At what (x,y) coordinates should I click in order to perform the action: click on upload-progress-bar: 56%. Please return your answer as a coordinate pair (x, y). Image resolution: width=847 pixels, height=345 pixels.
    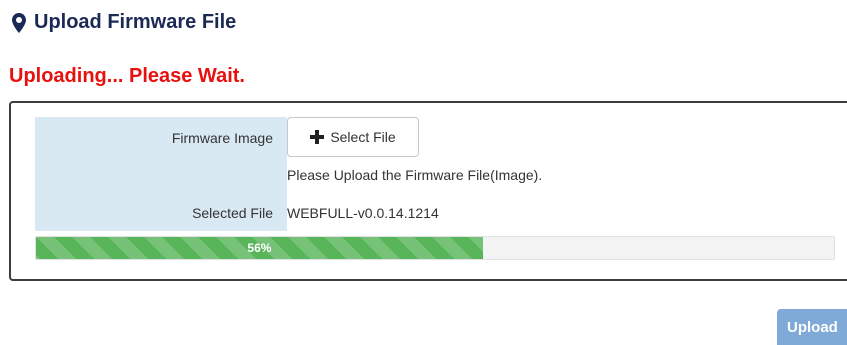
    Looking at the image, I should click on (435, 248).